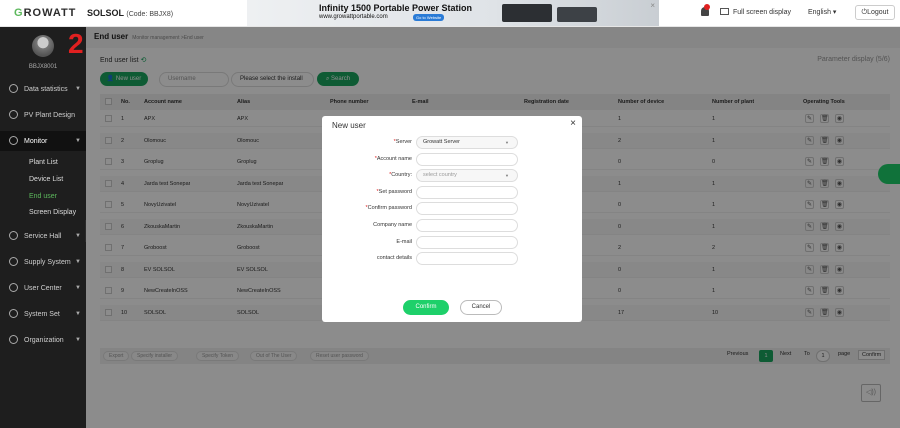 The image size is (900, 428). I want to click on form-row: contact details, so click(452, 259).